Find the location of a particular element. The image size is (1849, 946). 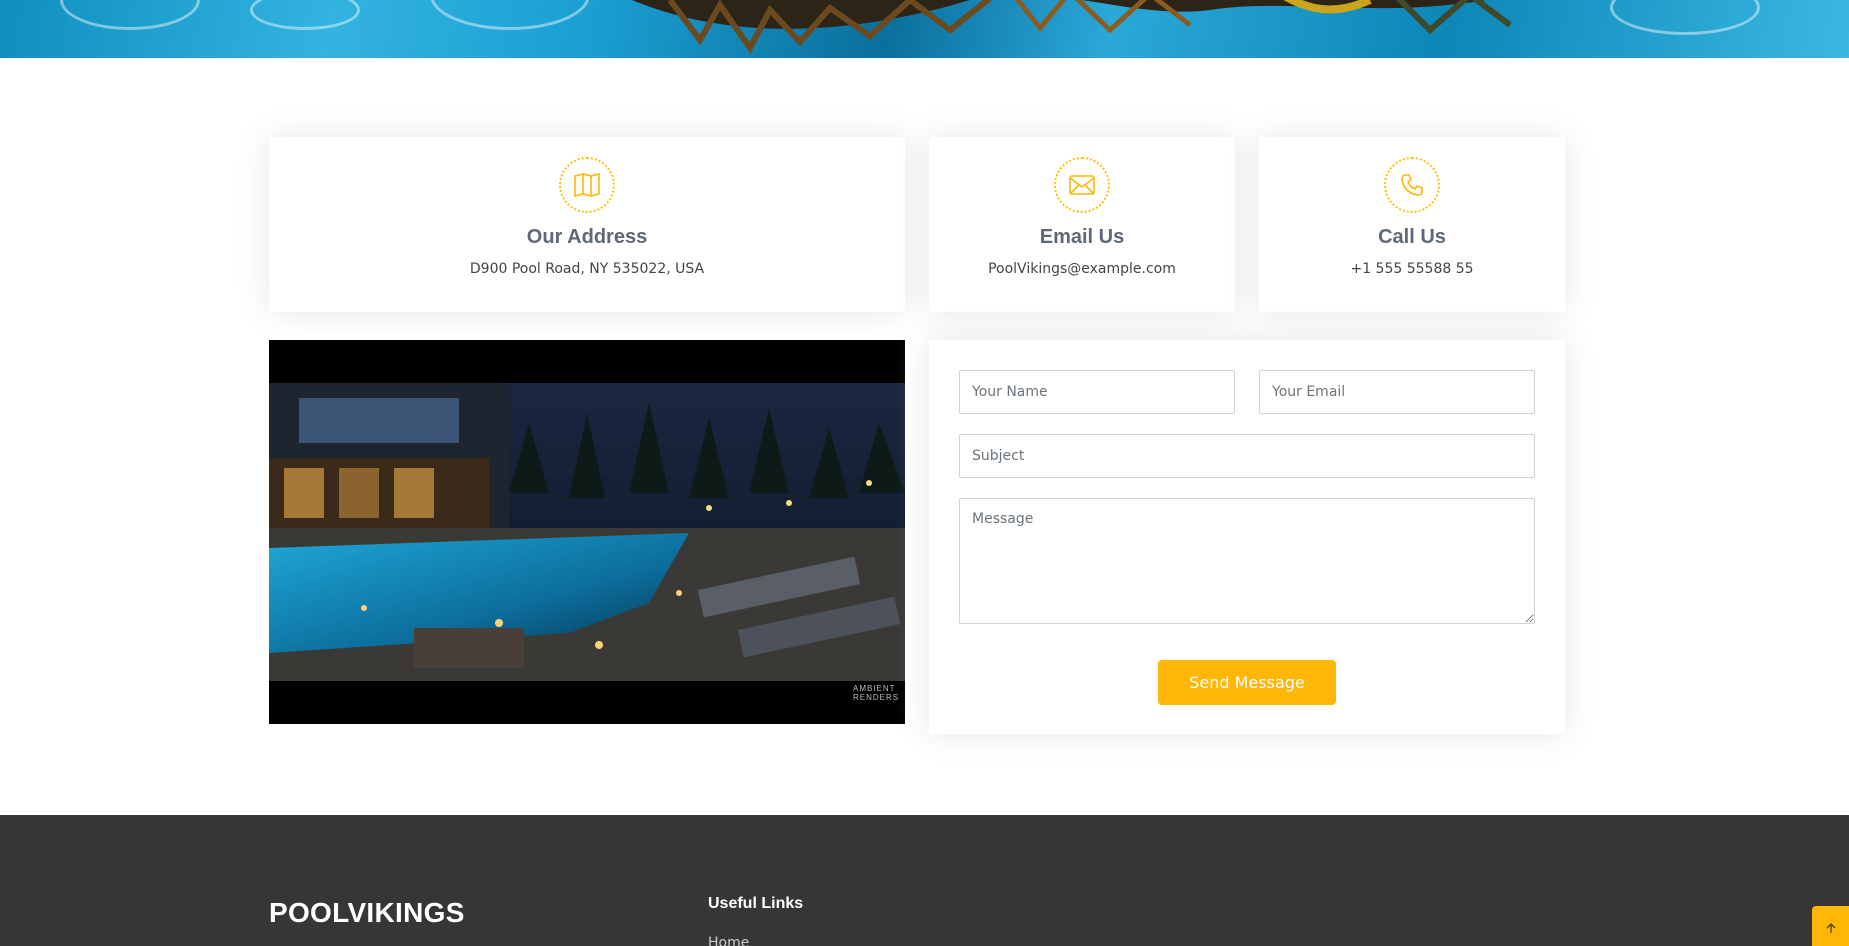

hero-banner is located at coordinates (924, 29).